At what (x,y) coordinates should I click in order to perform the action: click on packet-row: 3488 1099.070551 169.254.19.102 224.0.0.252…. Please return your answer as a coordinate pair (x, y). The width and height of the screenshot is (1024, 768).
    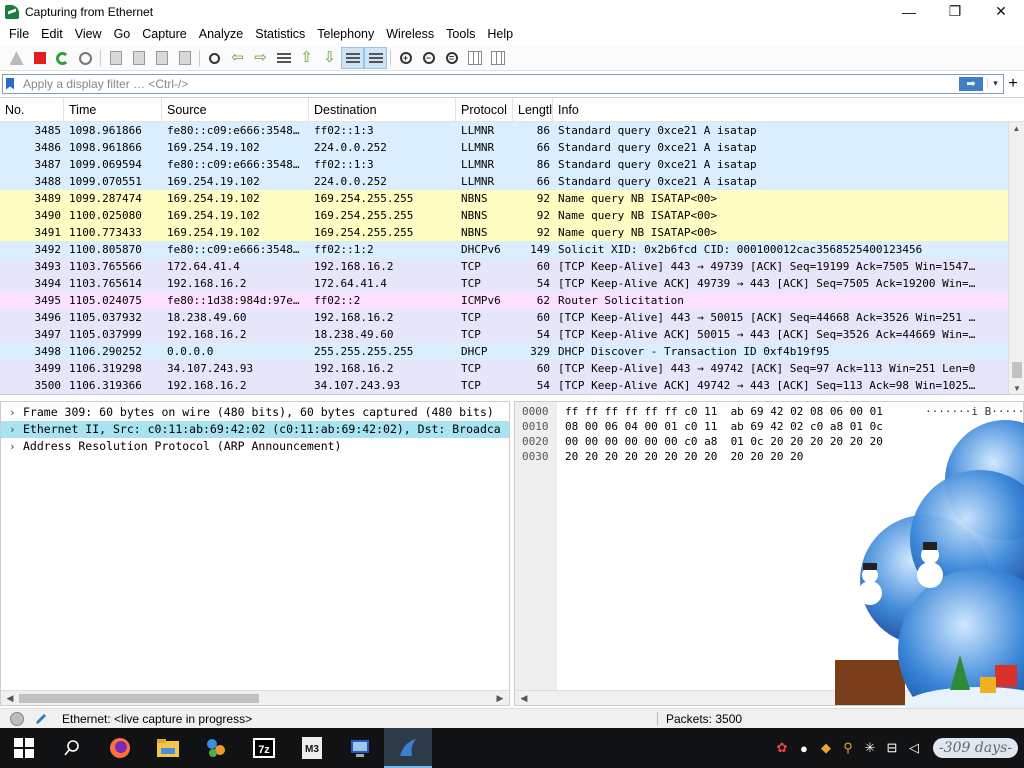
    Looking at the image, I should click on (512, 181).